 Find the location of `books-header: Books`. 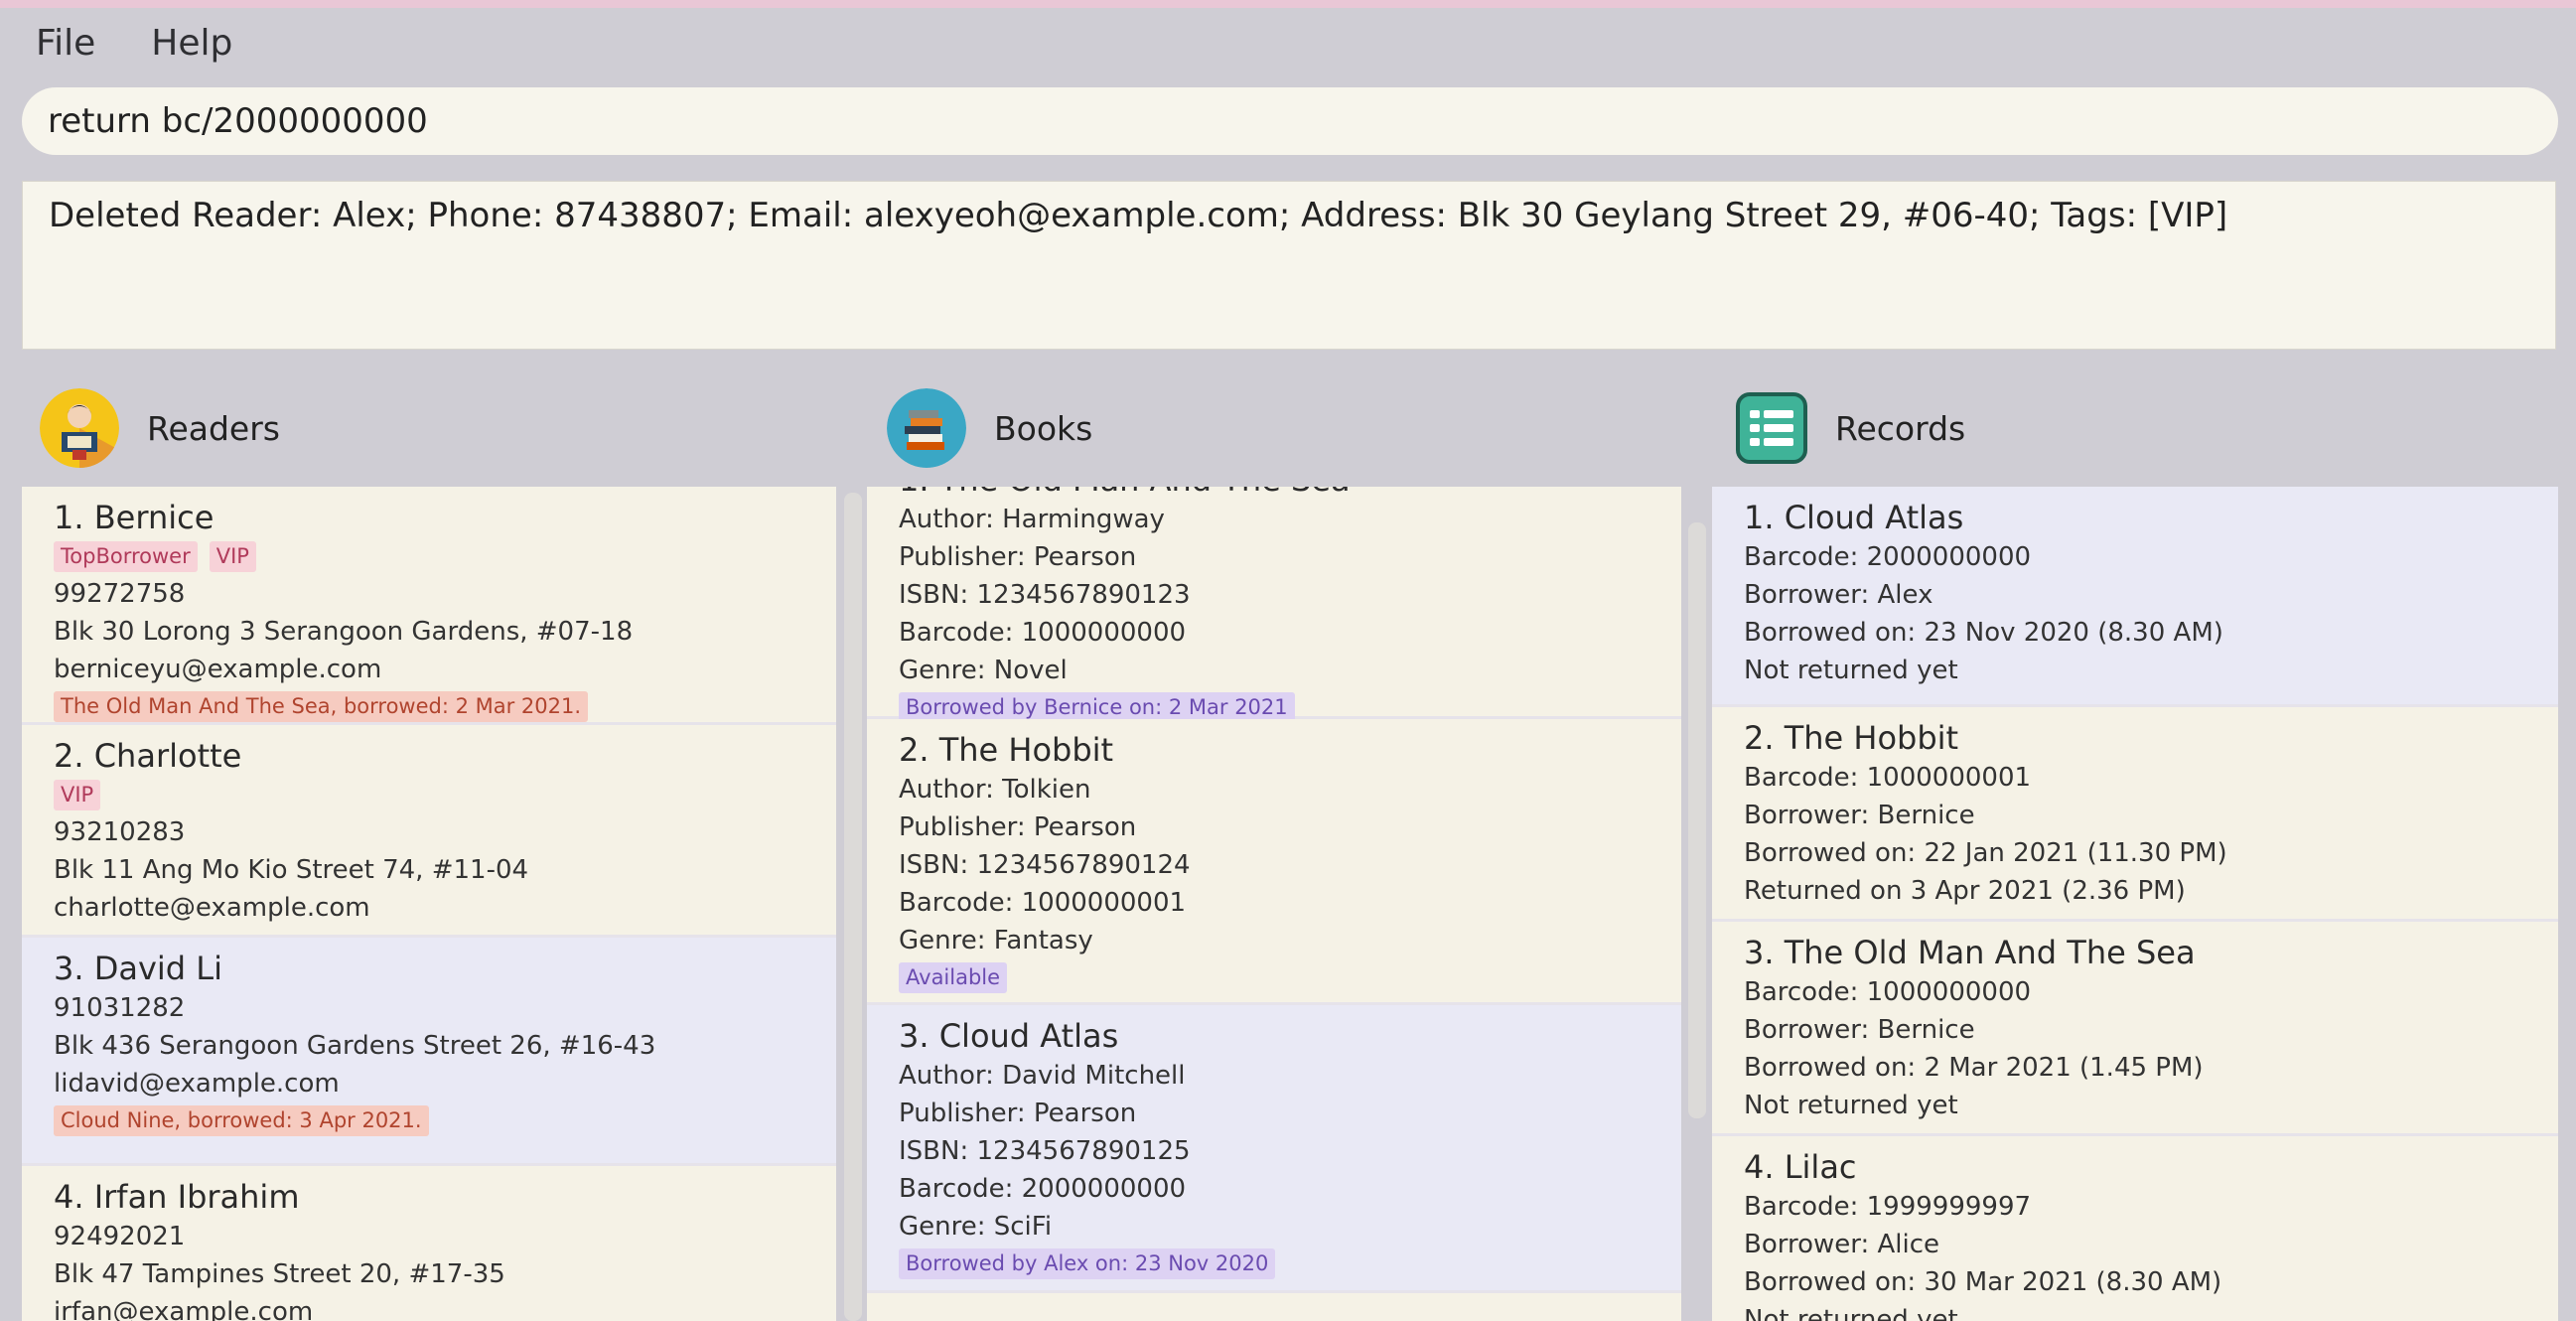

books-header: Books is located at coordinates (990, 428).